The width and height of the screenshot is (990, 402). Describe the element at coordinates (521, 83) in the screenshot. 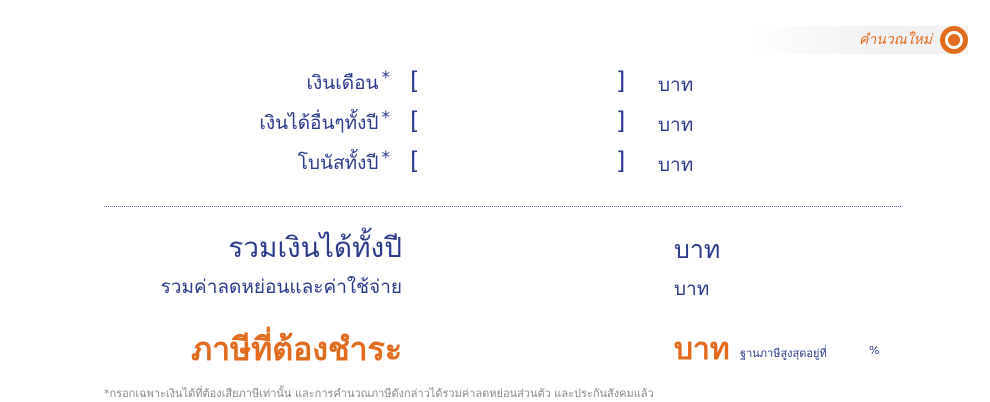

I see `salary-input` at that location.